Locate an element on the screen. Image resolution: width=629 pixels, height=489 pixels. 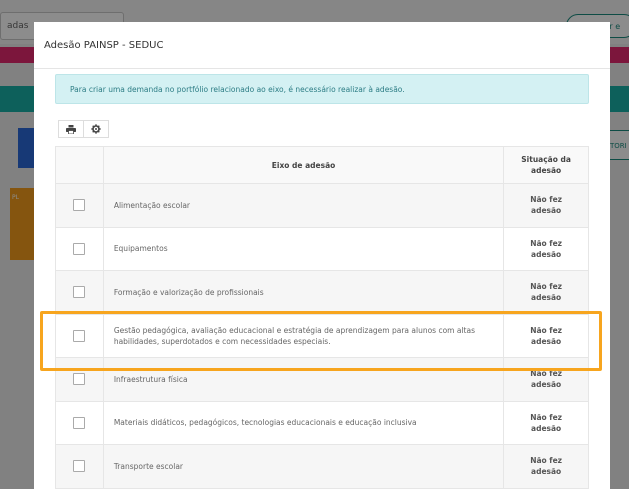
row-eixo: Transporte escolar is located at coordinates (304, 466).